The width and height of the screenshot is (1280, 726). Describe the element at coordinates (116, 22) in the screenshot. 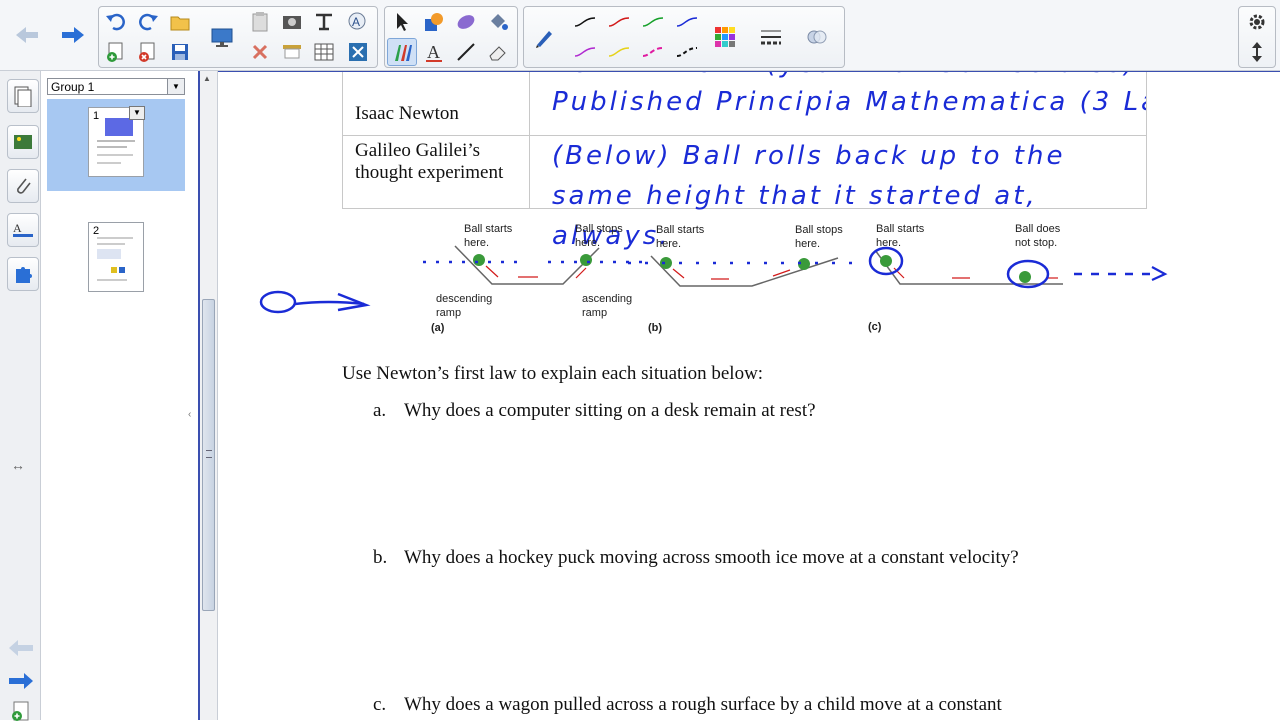

I see `undo-icon` at that location.